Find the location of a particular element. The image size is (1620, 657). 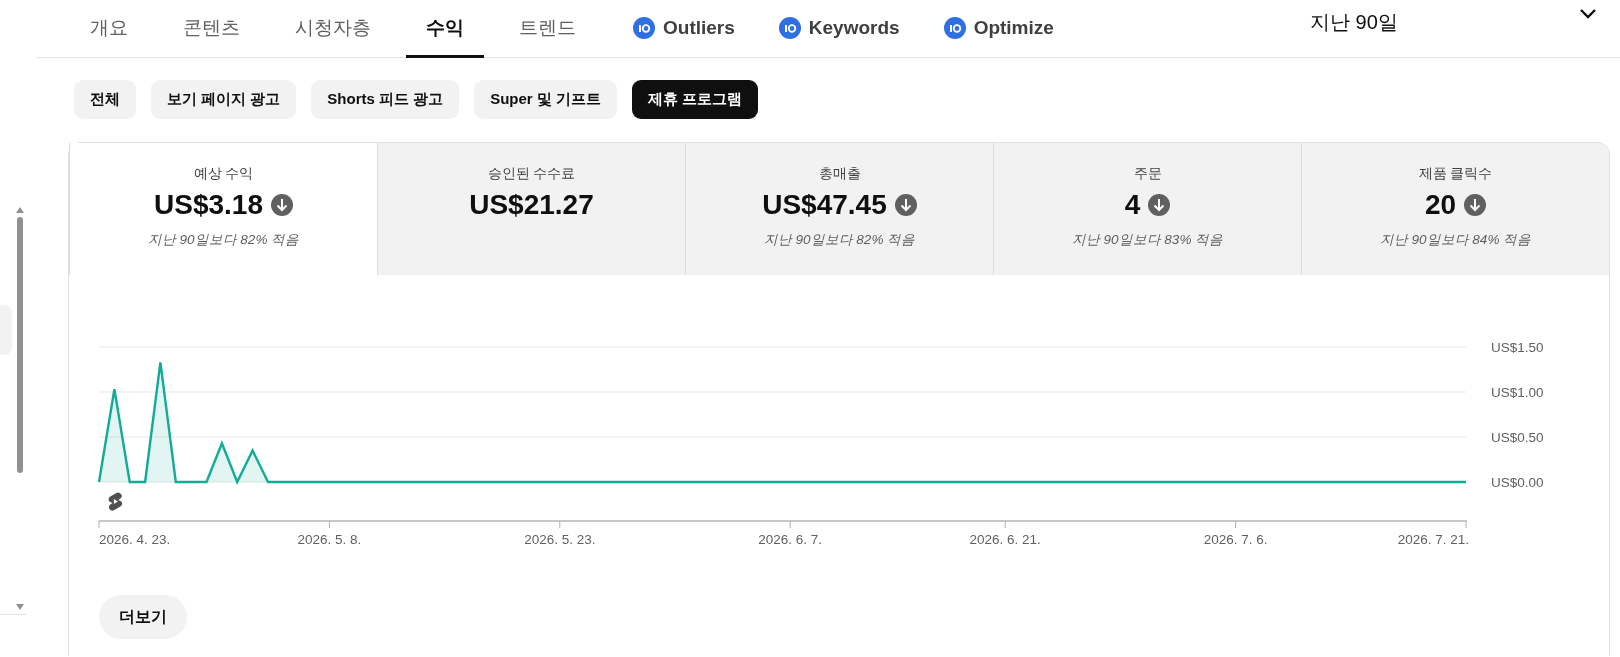

x-axis-label: 2026. 5. 8. is located at coordinates (329, 539).